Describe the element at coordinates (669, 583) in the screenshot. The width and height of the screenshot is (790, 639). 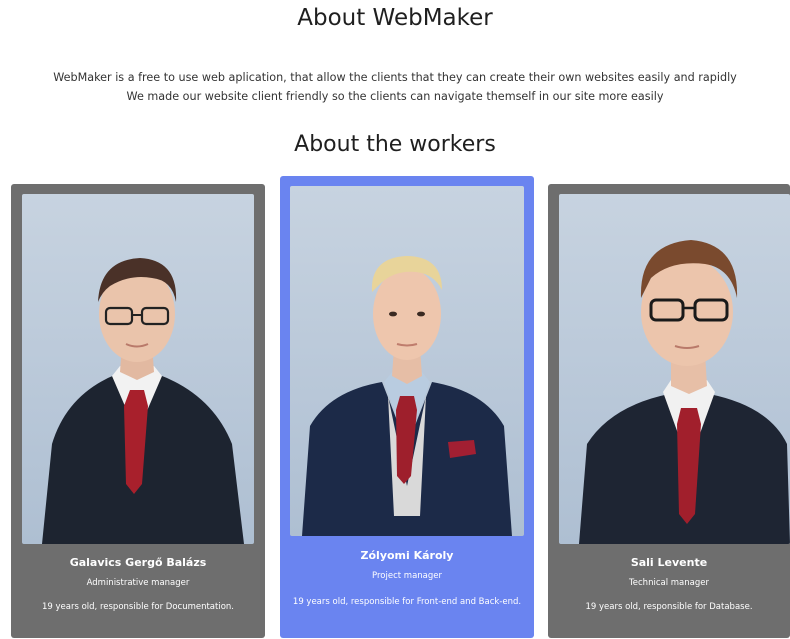
I see `worker-role-3: Technical manager` at that location.